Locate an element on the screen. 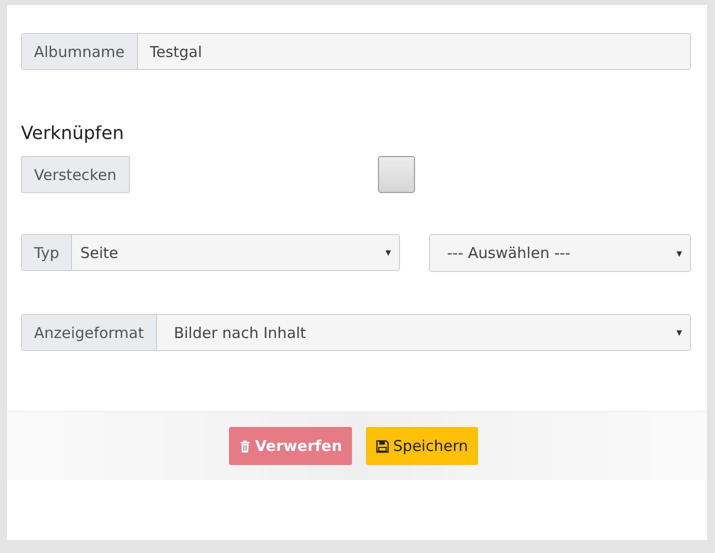  checkbox is located at coordinates (397, 174).